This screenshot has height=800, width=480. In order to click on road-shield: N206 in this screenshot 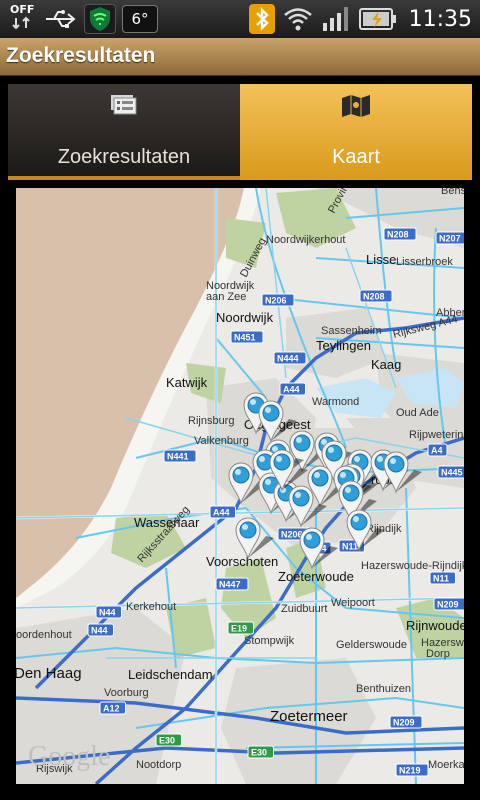, I will do `click(278, 300)`.